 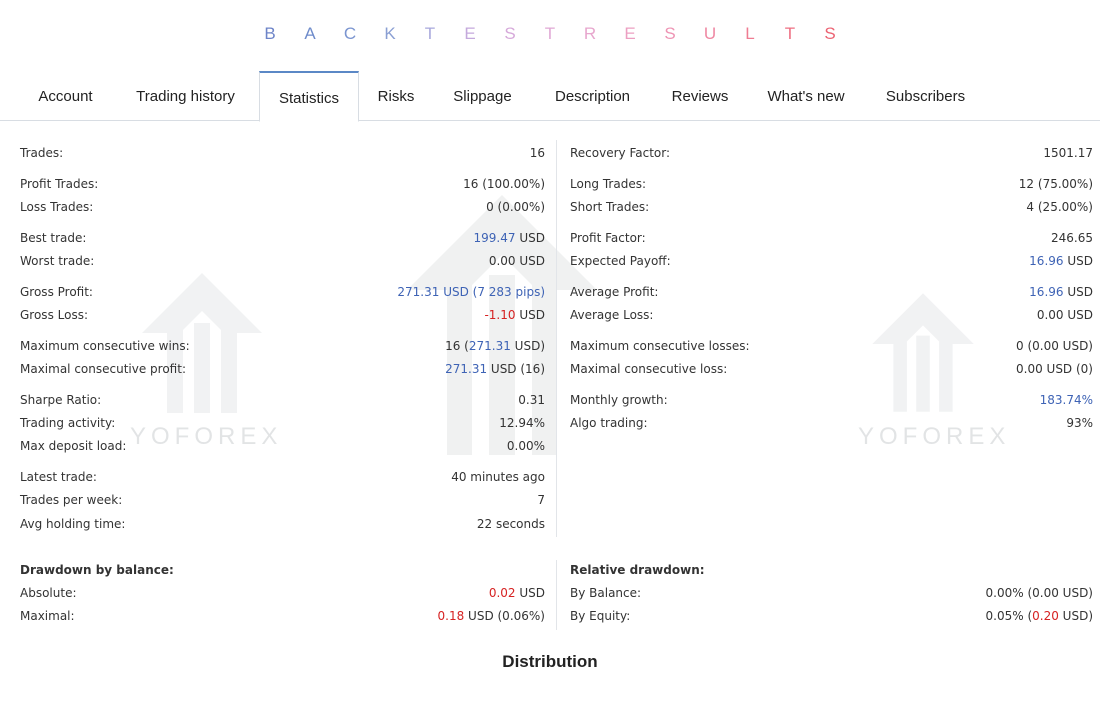 I want to click on stat-label: Trades:, so click(x=42, y=153).